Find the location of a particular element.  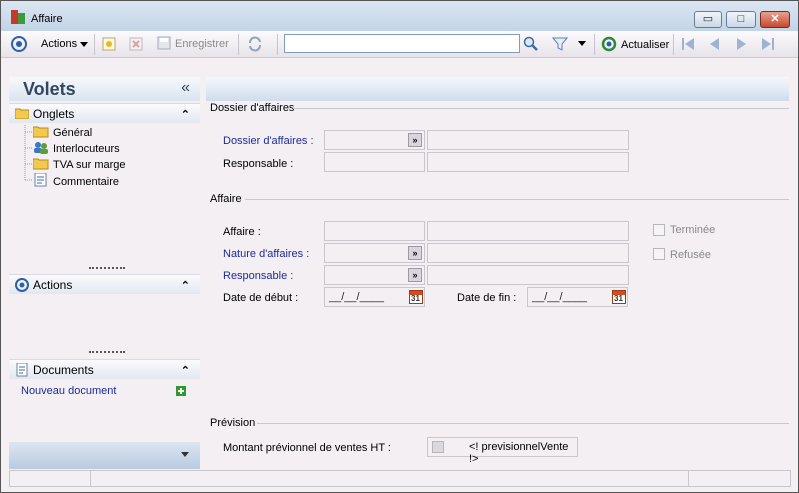

date-debut-label: Date de début : is located at coordinates (261, 298).